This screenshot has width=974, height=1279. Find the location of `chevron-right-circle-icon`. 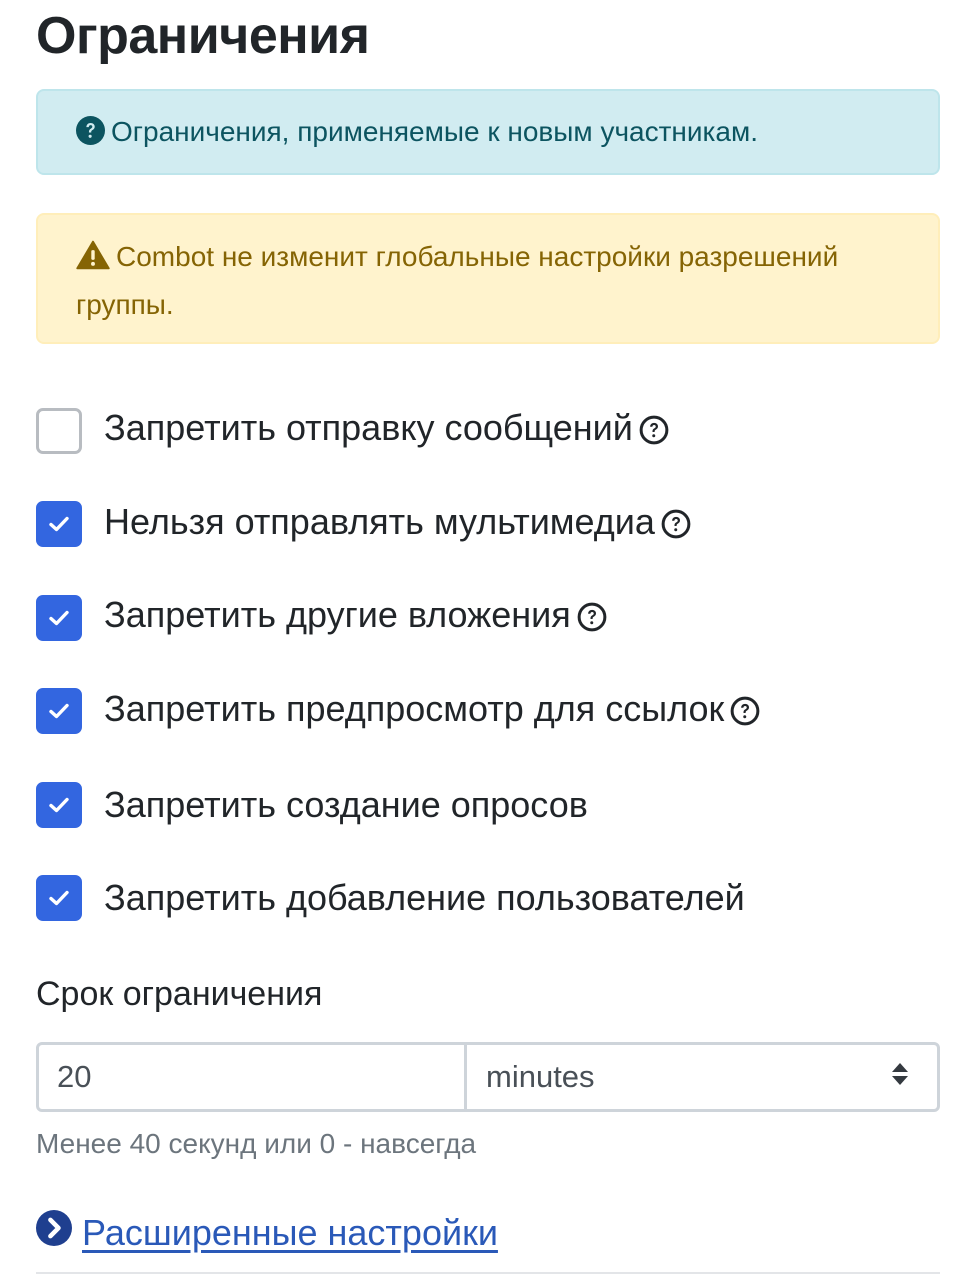

chevron-right-circle-icon is located at coordinates (54, 1233).